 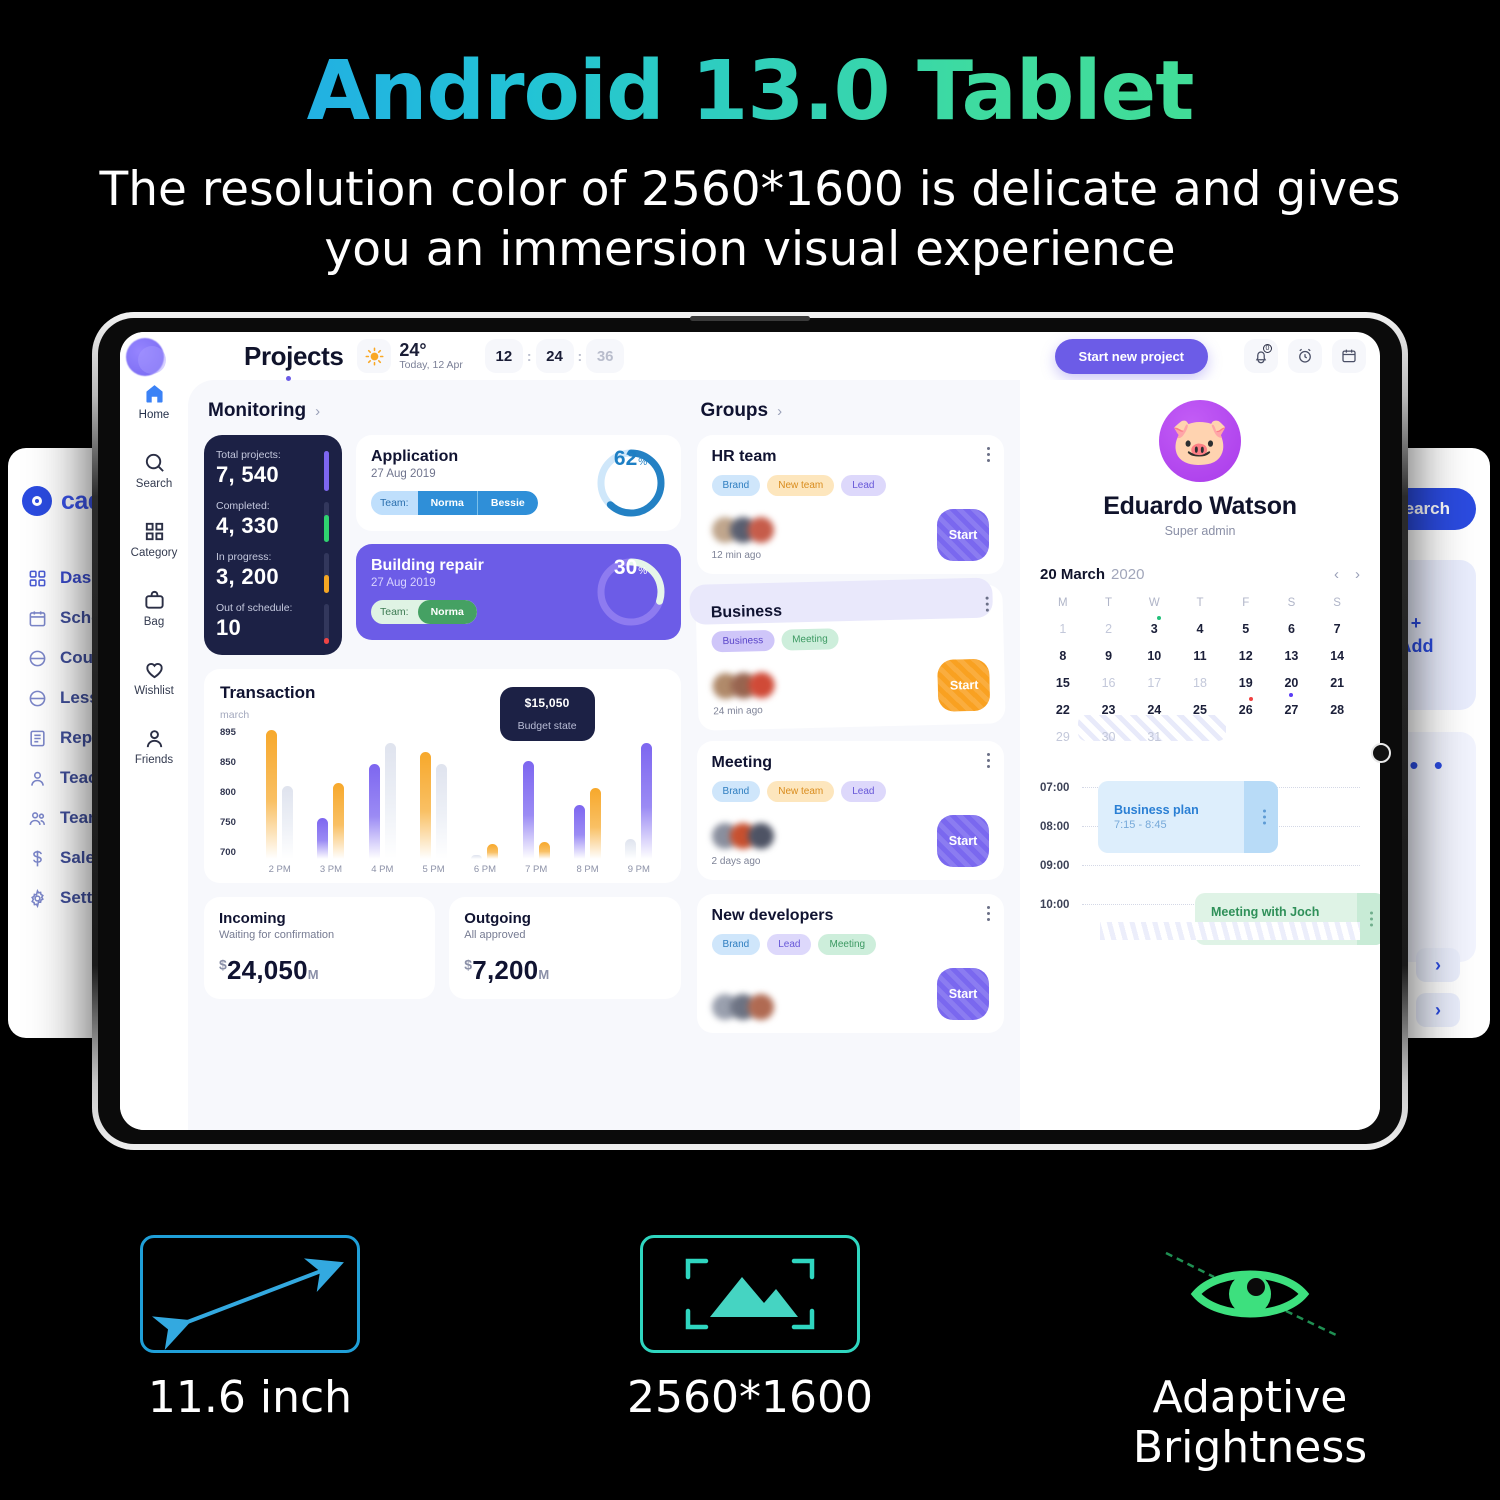 I want to click on calendar-day: 26, so click(x=1246, y=707).